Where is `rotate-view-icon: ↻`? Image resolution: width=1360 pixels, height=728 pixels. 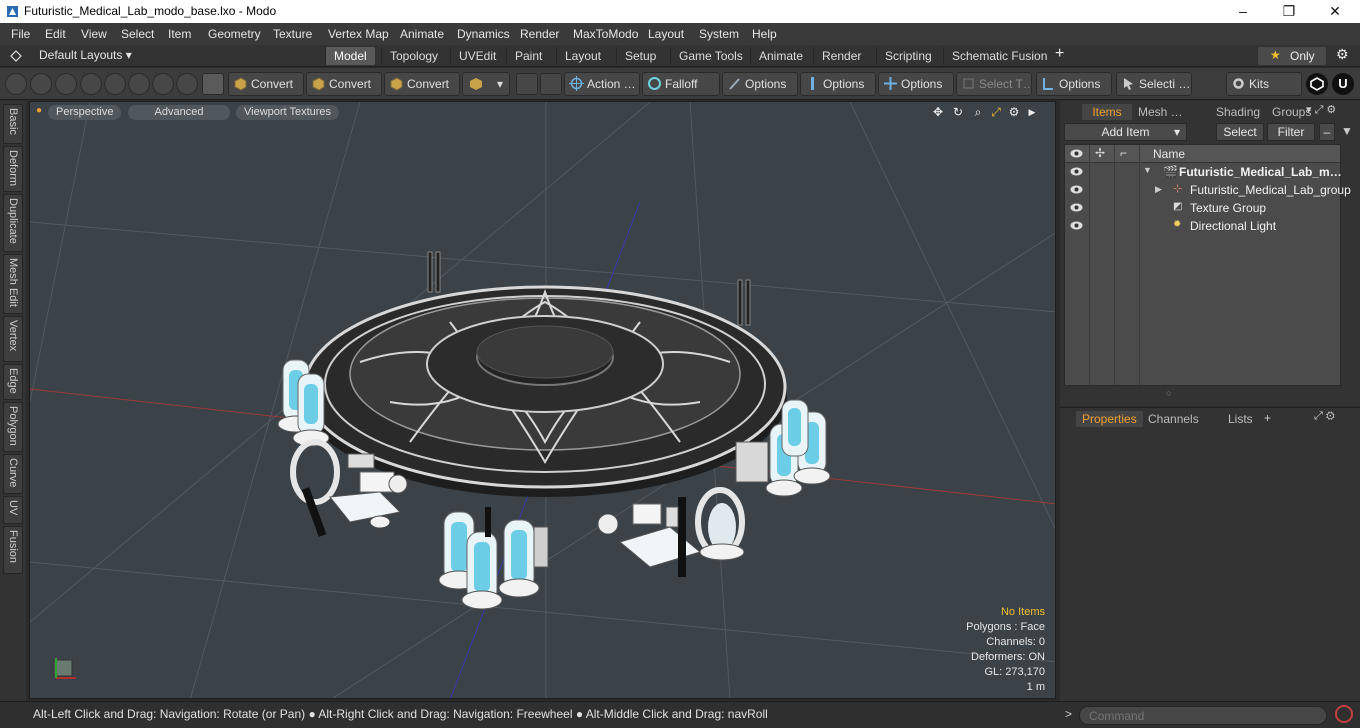 rotate-view-icon: ↻ is located at coordinates (958, 112).